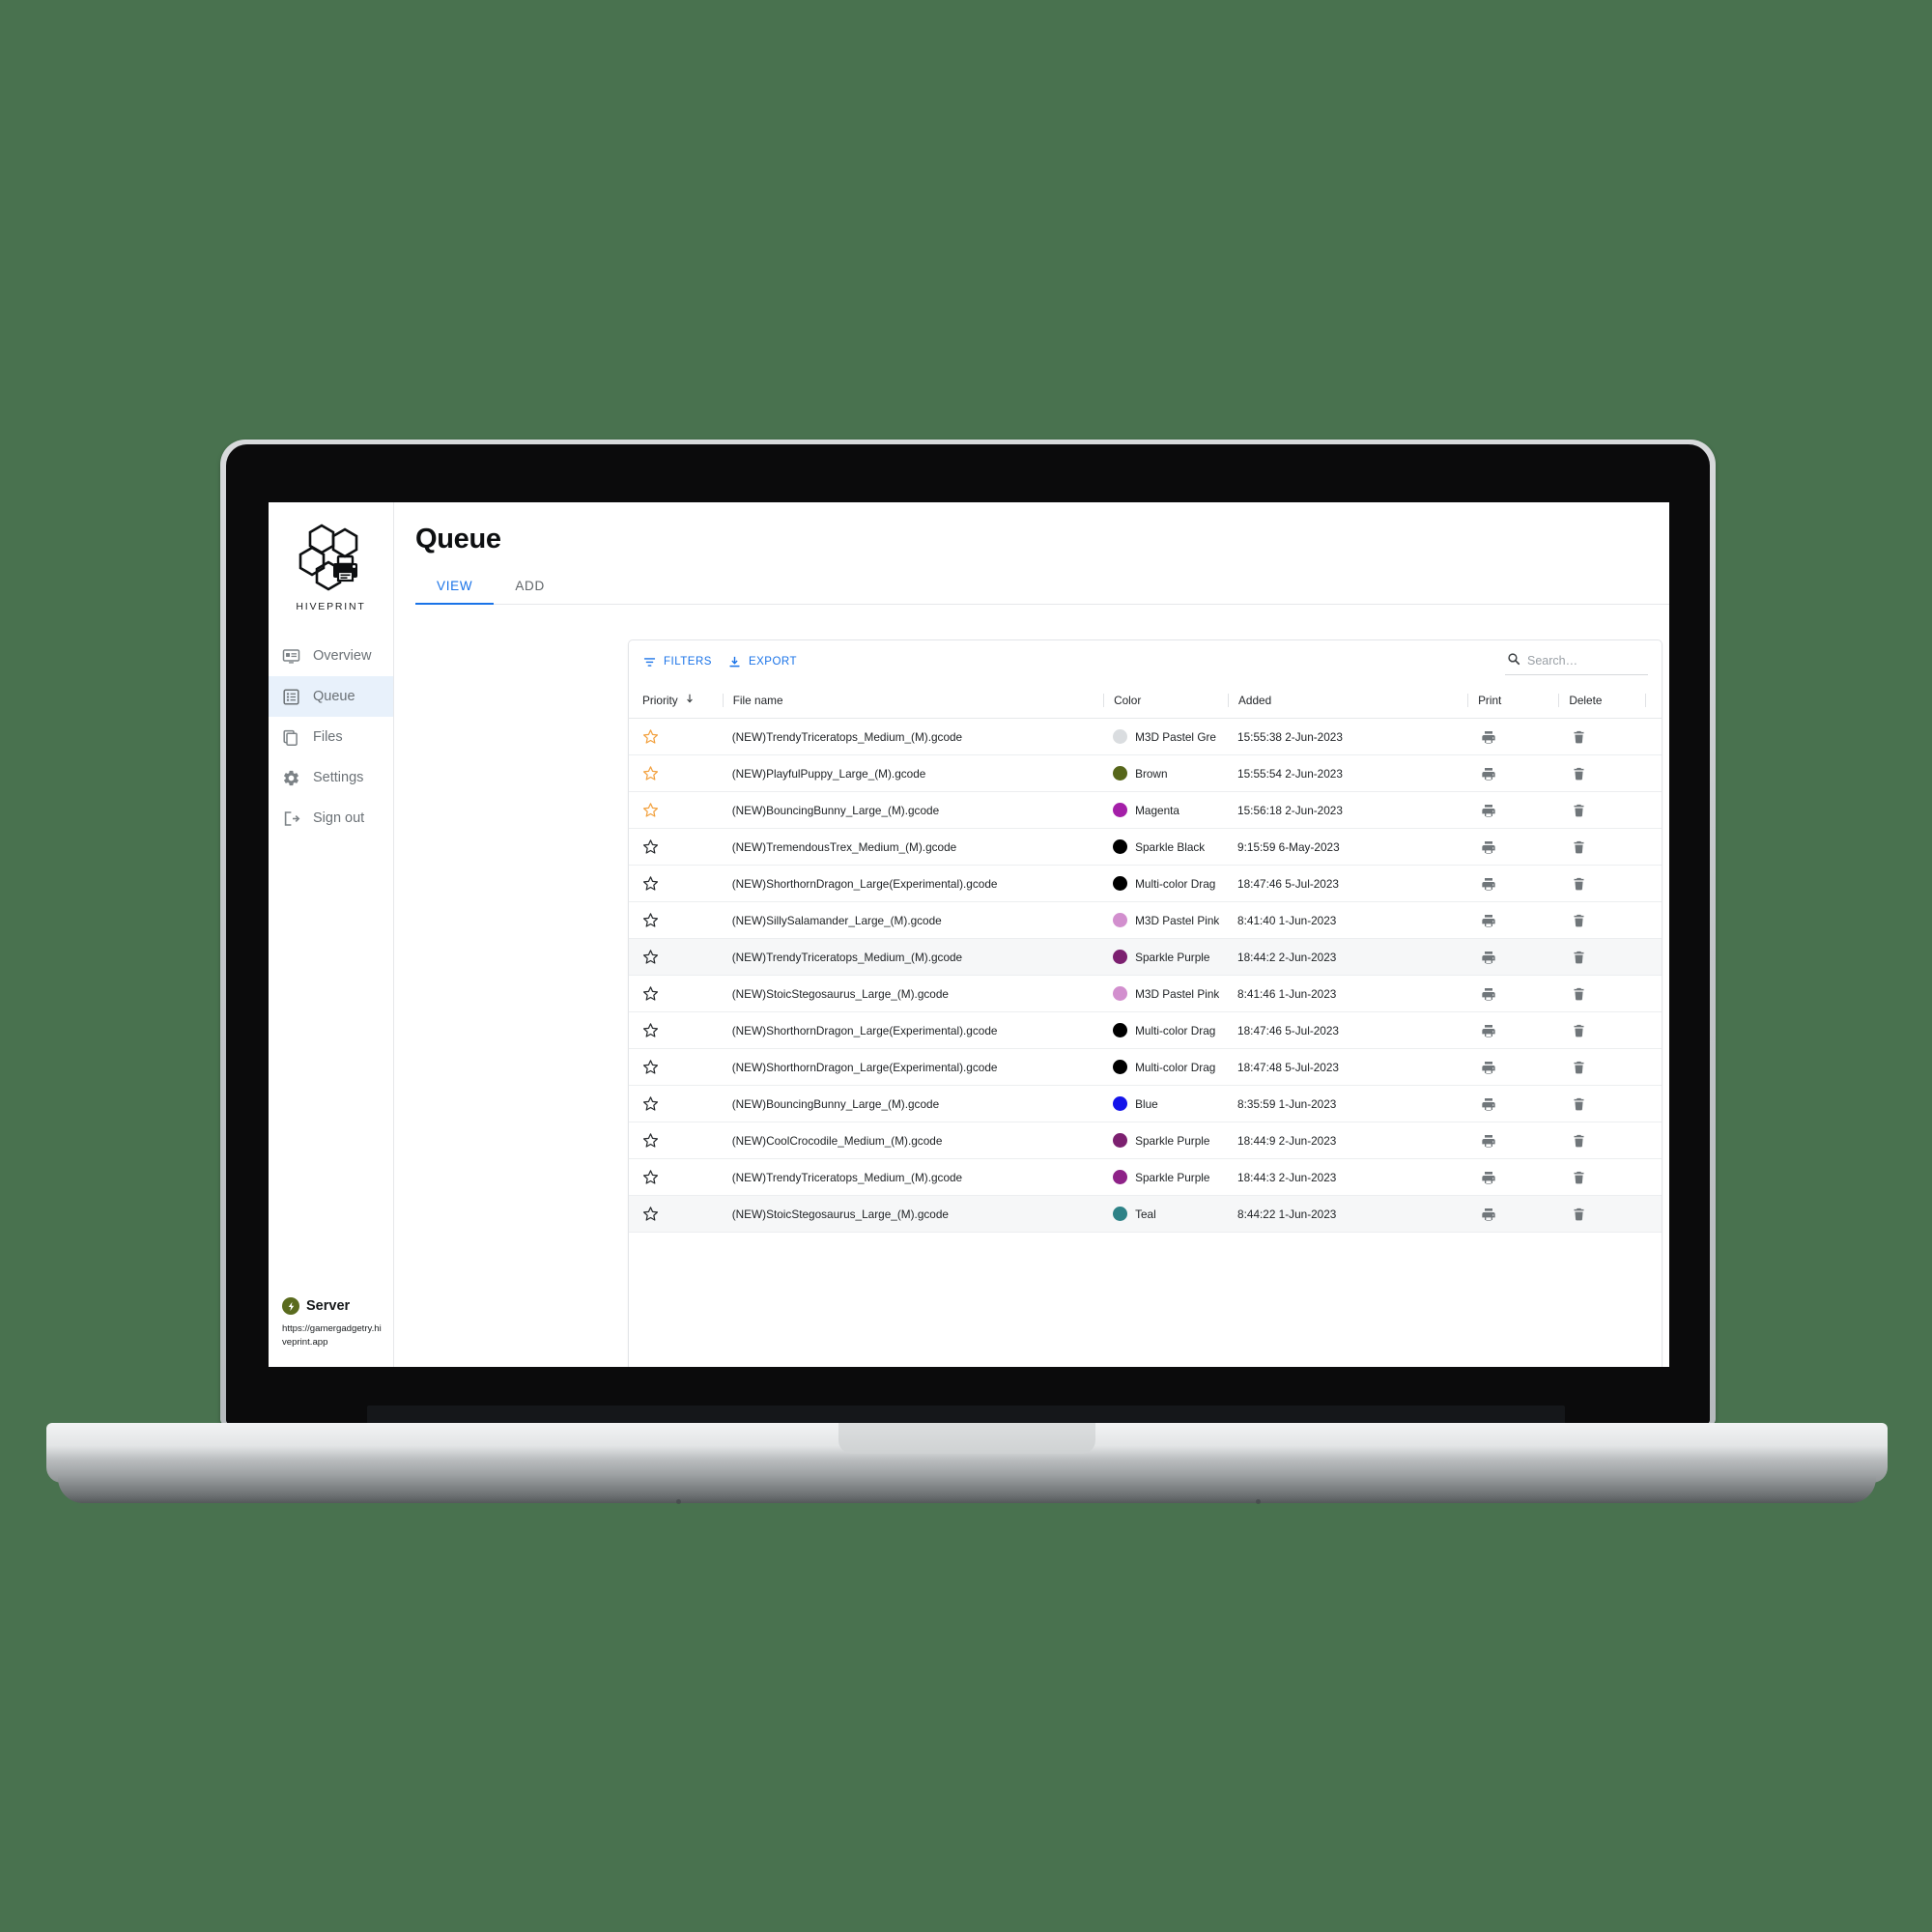 This screenshot has width=1932, height=1932. What do you see at coordinates (677, 662) in the screenshot?
I see `filters-button: FILTERS` at bounding box center [677, 662].